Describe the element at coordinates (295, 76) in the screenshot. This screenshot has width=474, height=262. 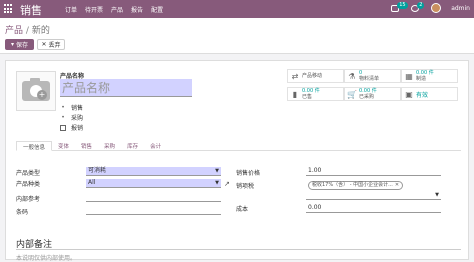
I see `arrows-icon: ⇄` at that location.